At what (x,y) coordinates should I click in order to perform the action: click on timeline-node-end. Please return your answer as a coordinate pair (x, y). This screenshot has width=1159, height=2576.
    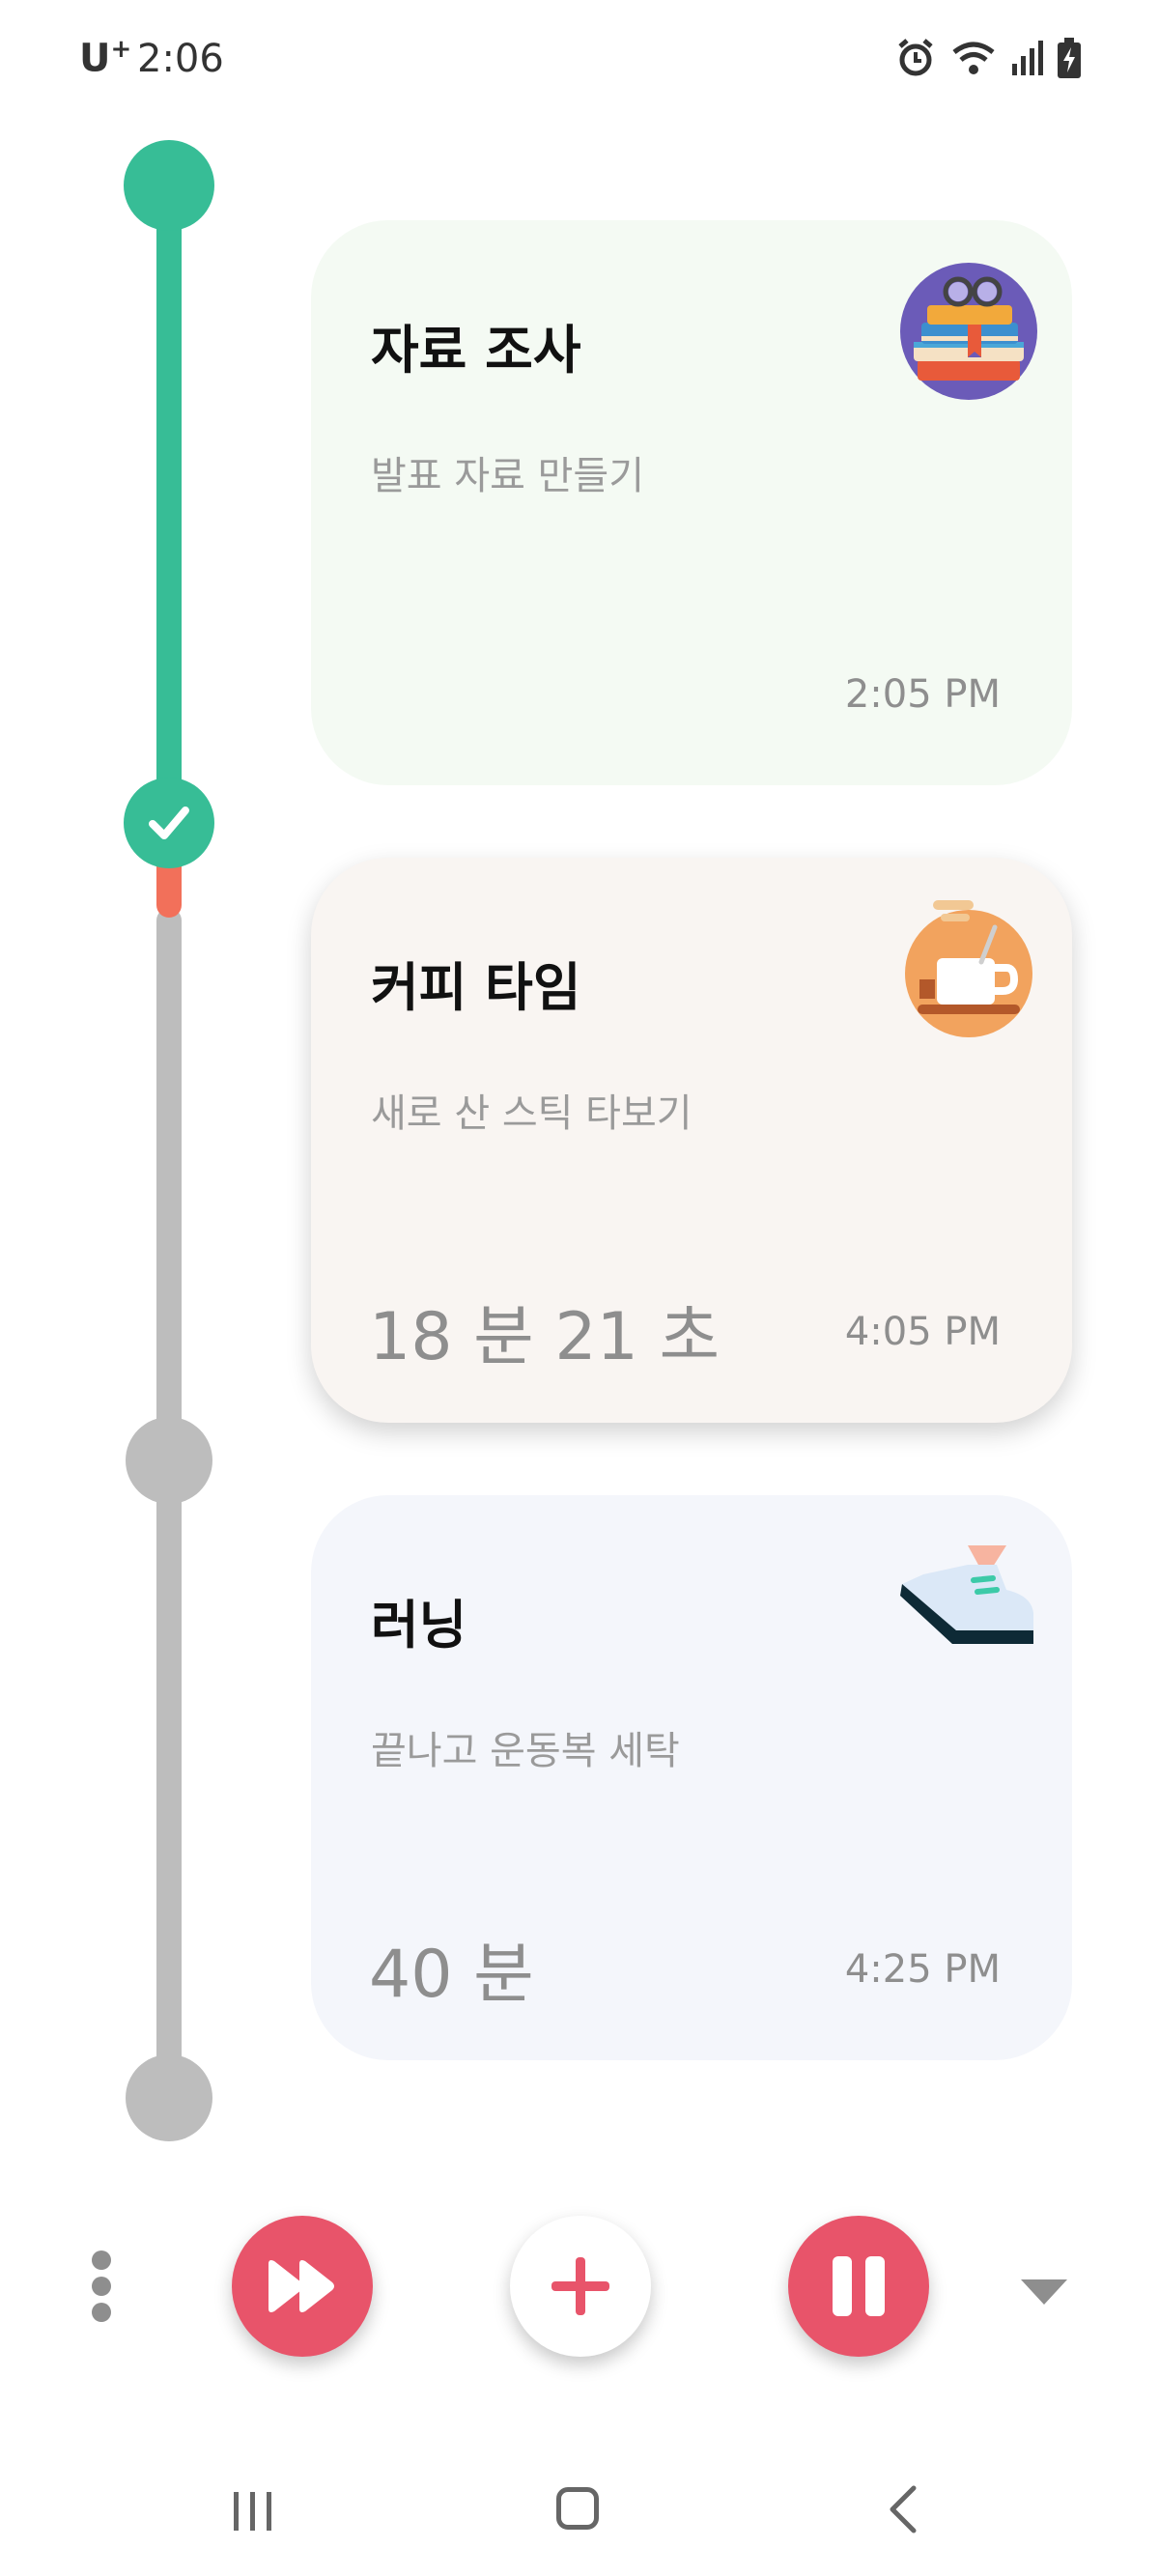
    Looking at the image, I should click on (169, 2097).